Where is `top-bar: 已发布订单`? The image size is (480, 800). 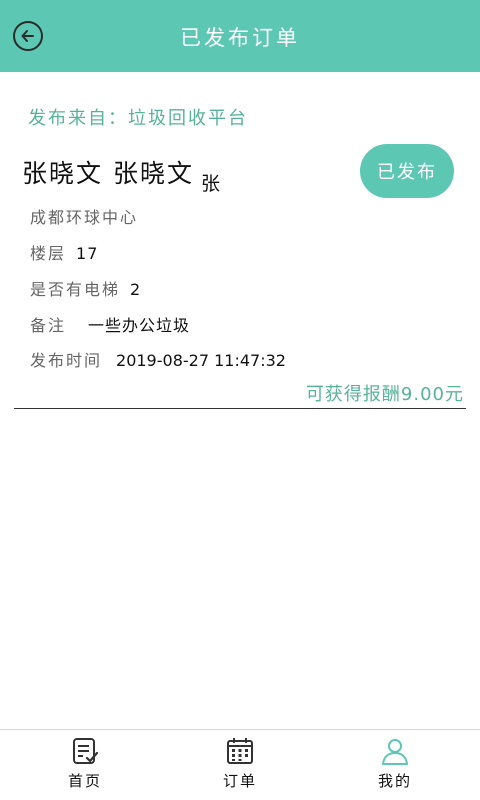 top-bar: 已发布订单 is located at coordinates (240, 36).